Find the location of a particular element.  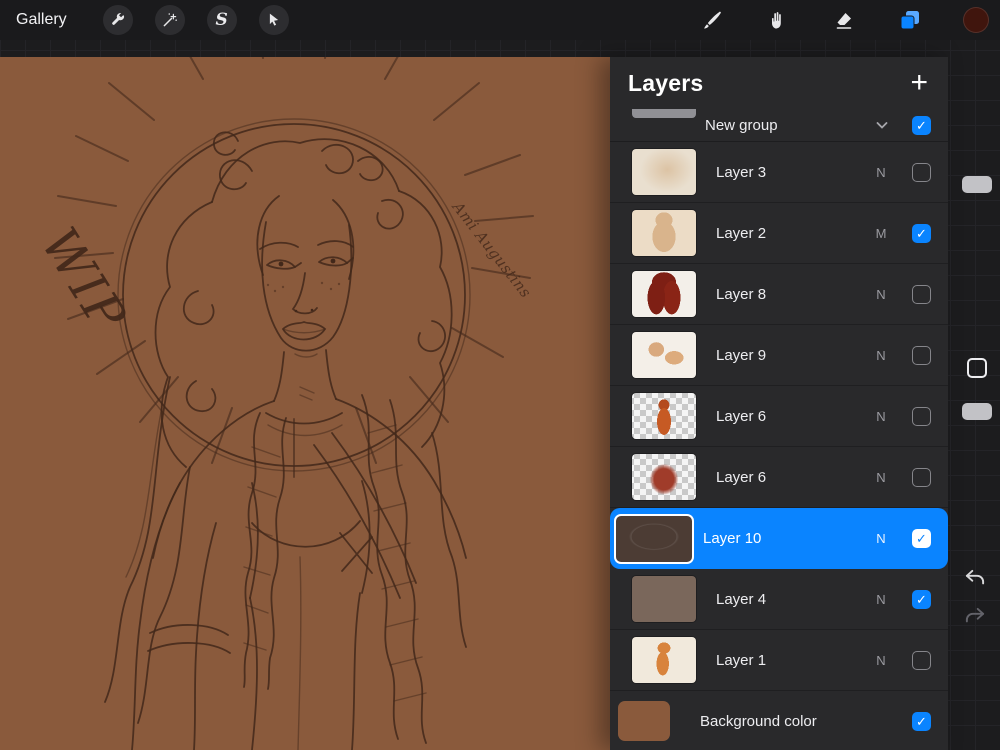

redo-button is located at coordinates (975, 617).